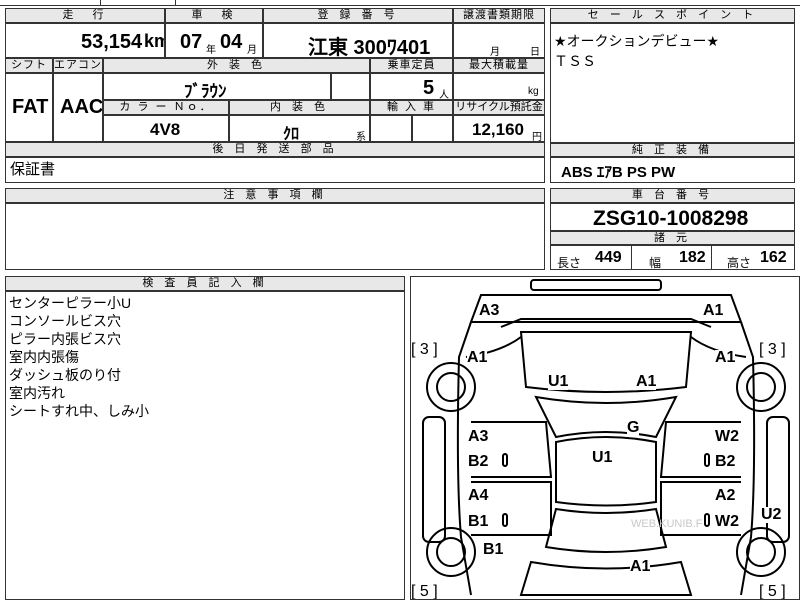 This screenshot has width=800, height=600. Describe the element at coordinates (646, 381) in the screenshot. I see `damage-hood-right: A1` at that location.